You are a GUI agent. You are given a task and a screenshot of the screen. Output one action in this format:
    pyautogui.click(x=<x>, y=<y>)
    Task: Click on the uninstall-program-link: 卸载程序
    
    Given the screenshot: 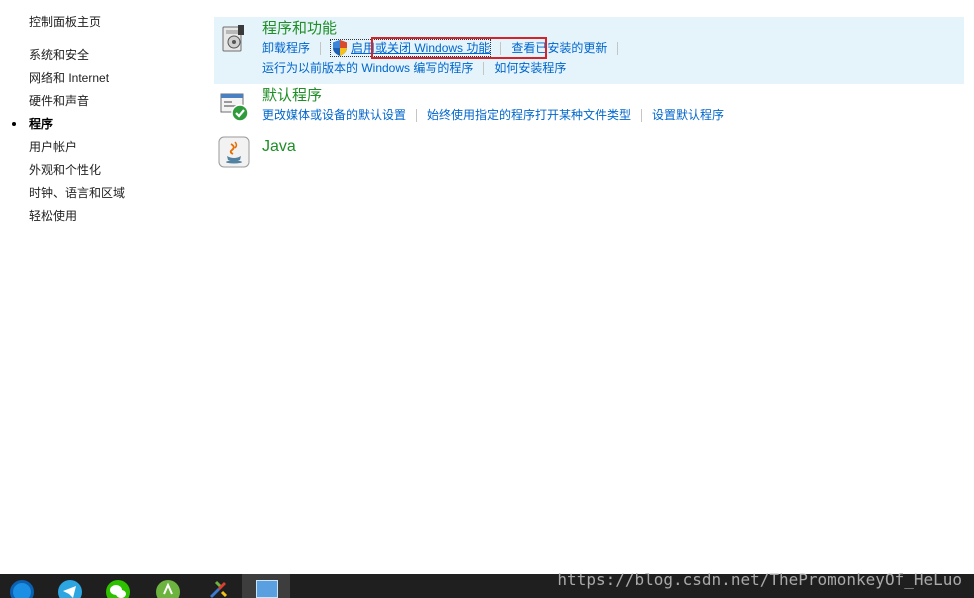 What is the action you would take?
    pyautogui.click(x=286, y=48)
    